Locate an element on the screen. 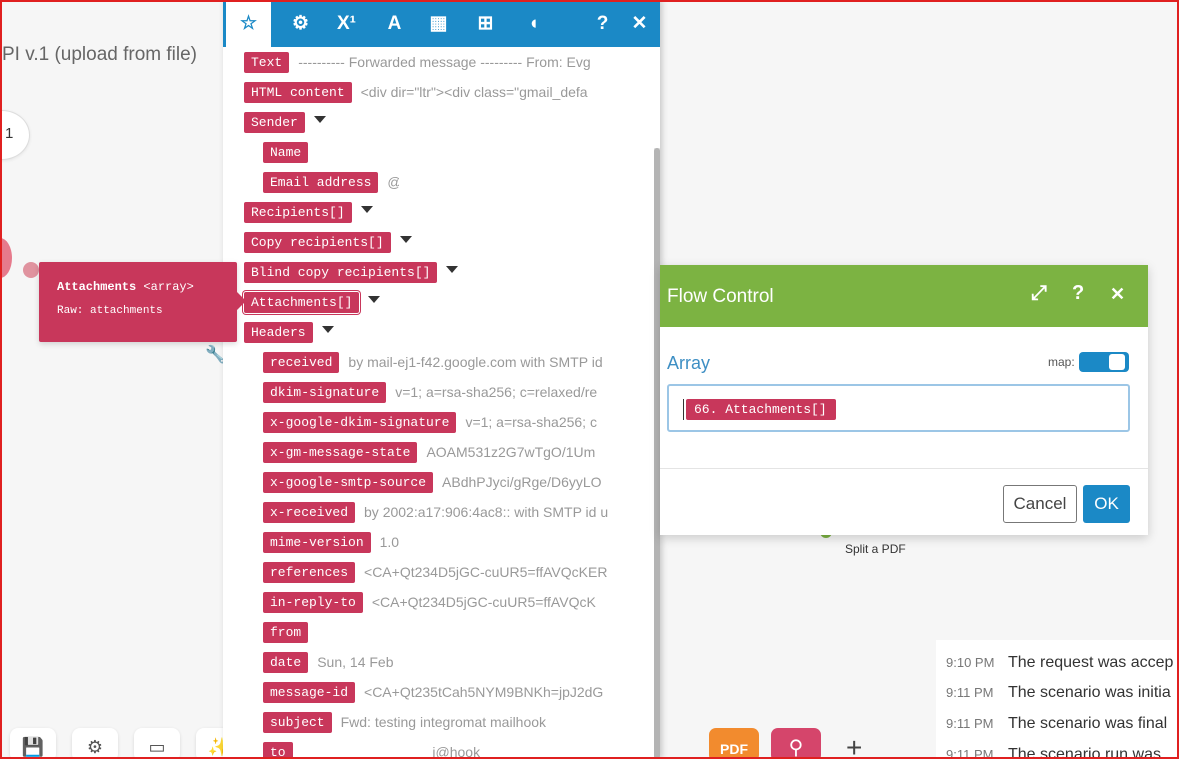 The width and height of the screenshot is (1179, 759). attachments-tooltip: Attachments <array> Raw: attachments is located at coordinates (142, 302).